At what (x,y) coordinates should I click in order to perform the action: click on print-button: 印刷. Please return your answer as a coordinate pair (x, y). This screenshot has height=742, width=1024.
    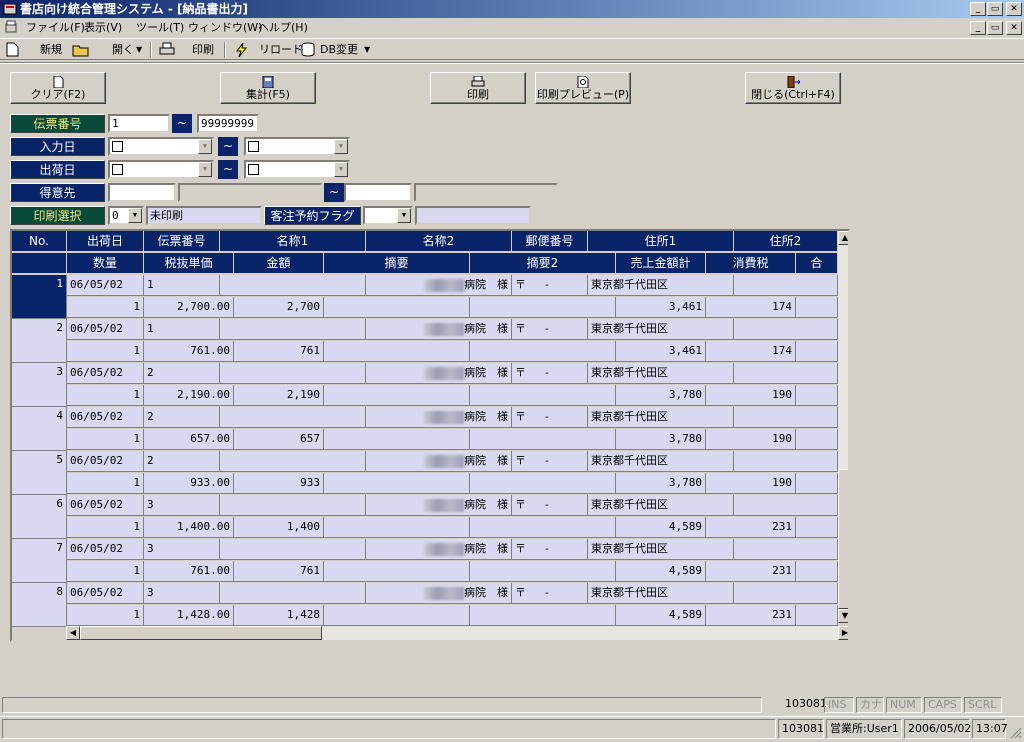
    Looking at the image, I should click on (478, 88).